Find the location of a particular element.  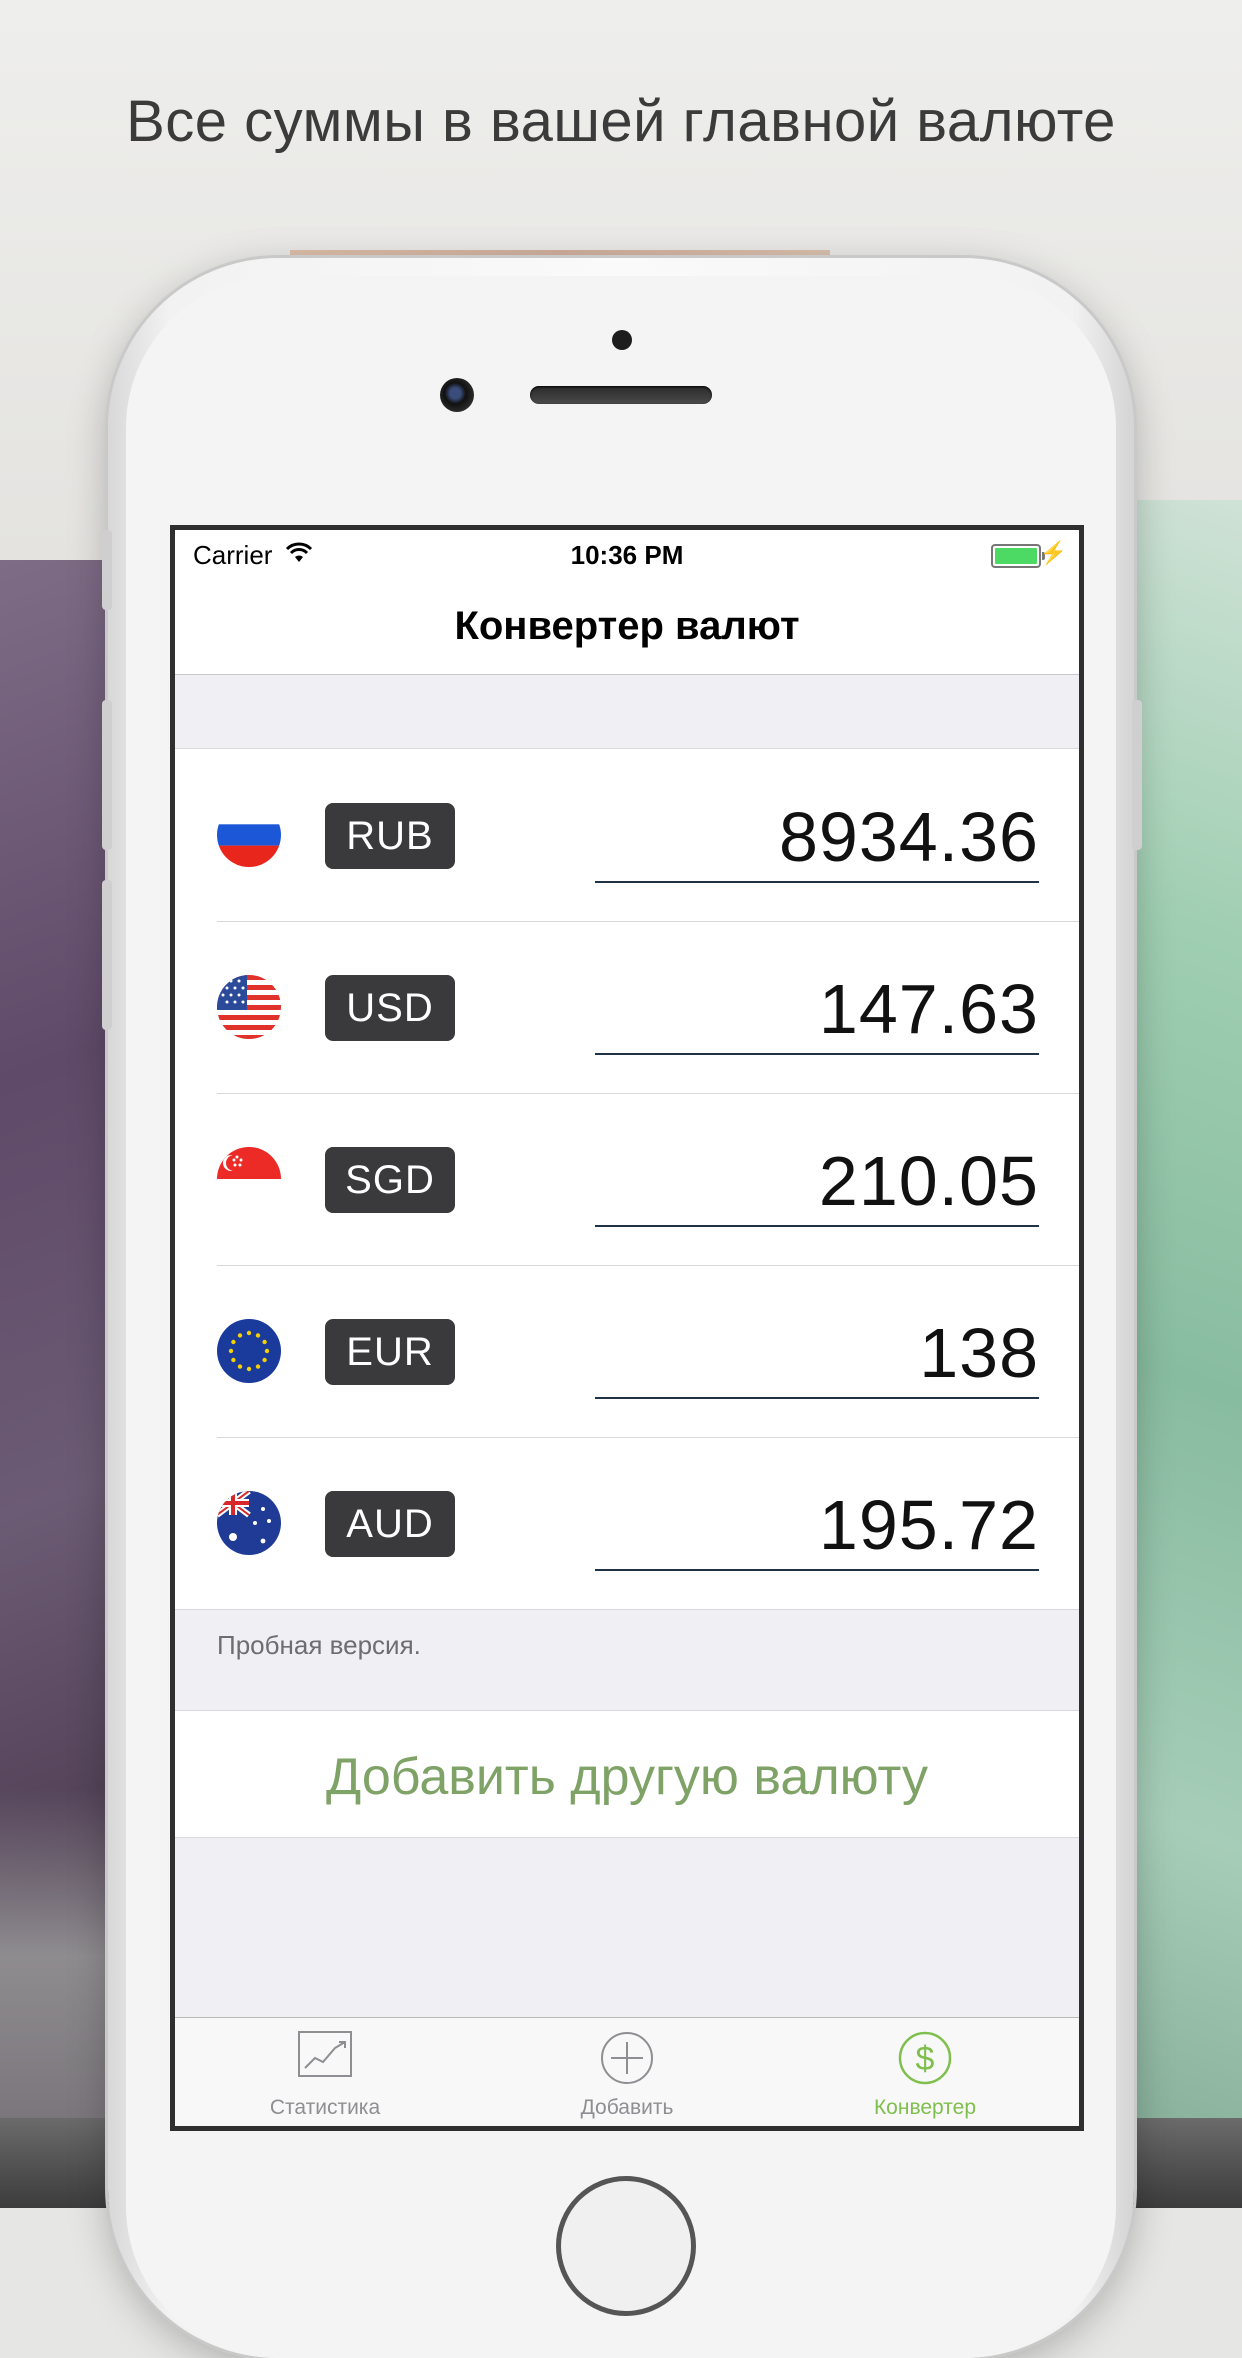

power-button is located at coordinates (1137, 775).